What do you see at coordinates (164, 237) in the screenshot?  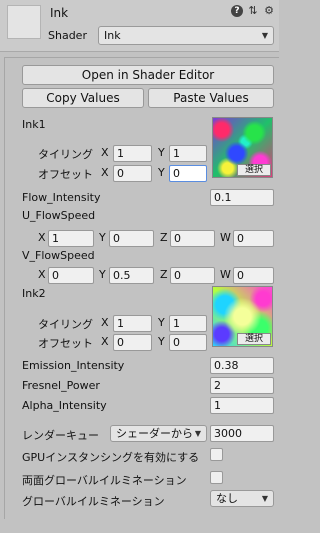 I see `u-flowspeed-z-axis: Z` at bounding box center [164, 237].